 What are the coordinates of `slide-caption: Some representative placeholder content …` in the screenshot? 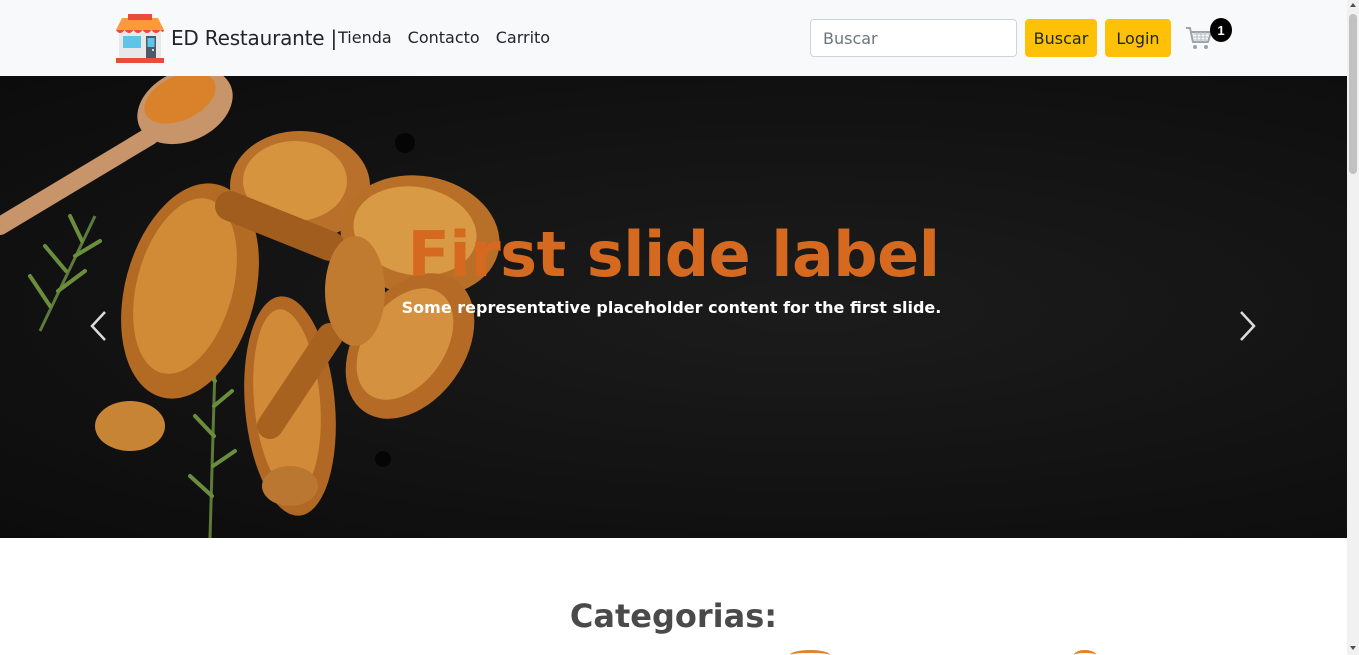 It's located at (671, 307).